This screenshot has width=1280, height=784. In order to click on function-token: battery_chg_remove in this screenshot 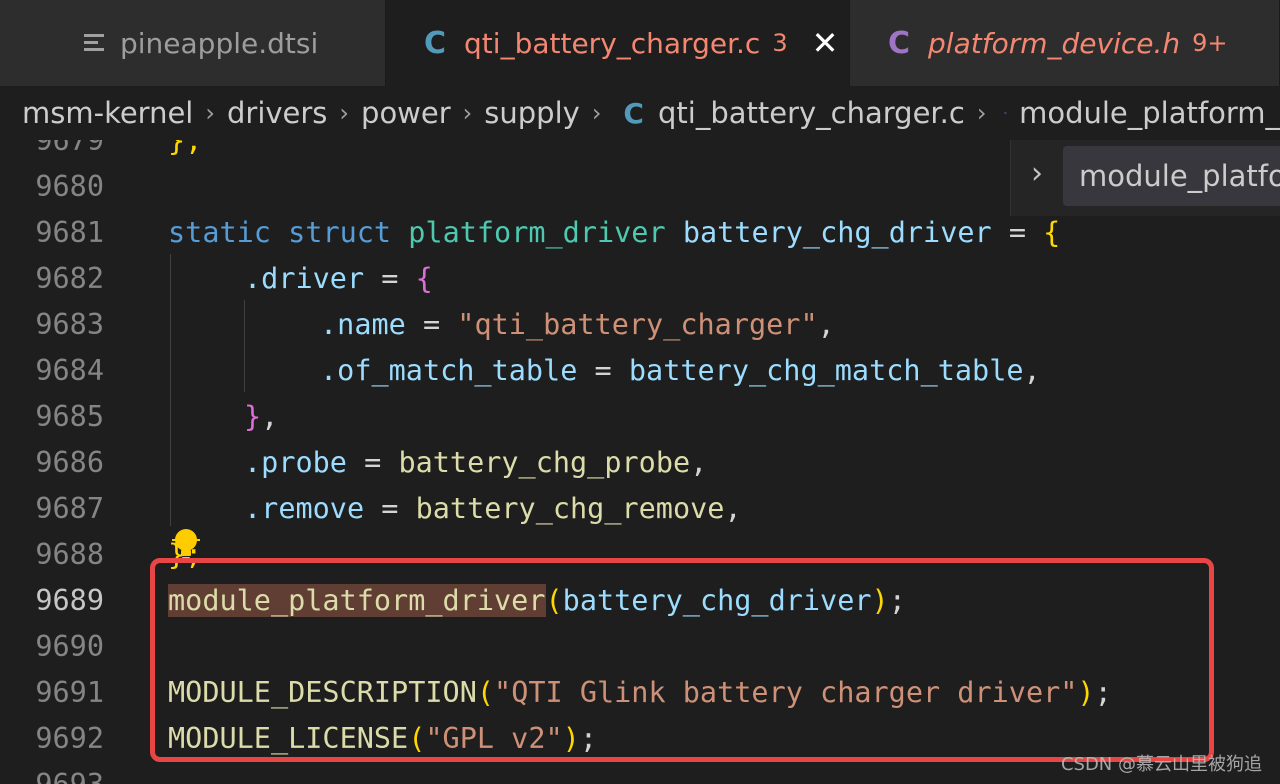, I will do `click(570, 508)`.